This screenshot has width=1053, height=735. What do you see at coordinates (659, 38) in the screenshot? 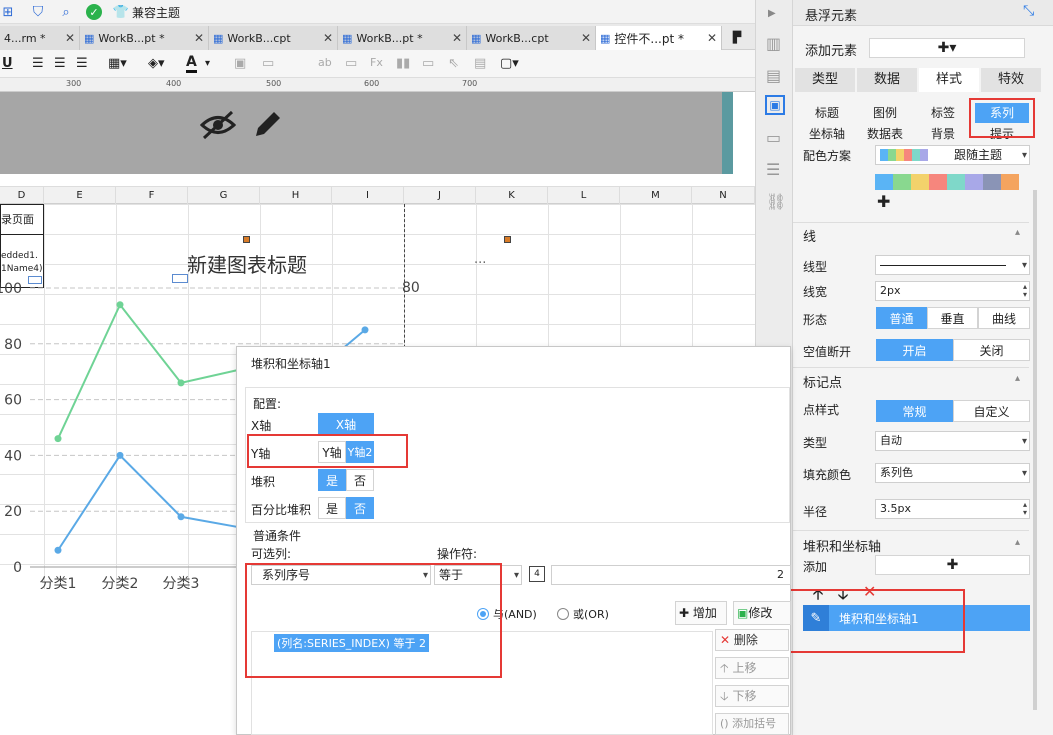
I see `tab-doc-6: ▦ 控件不...pt * ✕` at bounding box center [659, 38].